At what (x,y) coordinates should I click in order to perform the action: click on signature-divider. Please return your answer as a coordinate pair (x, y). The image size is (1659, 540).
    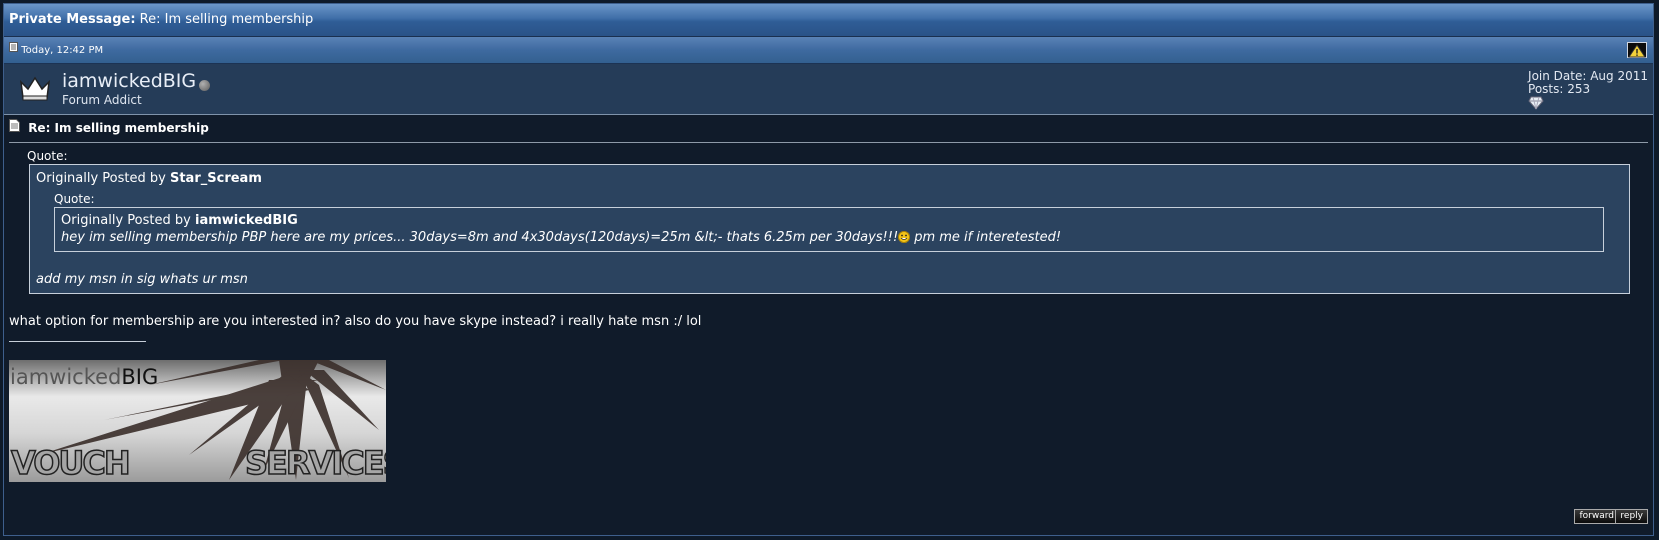
    Looking at the image, I should click on (77, 341).